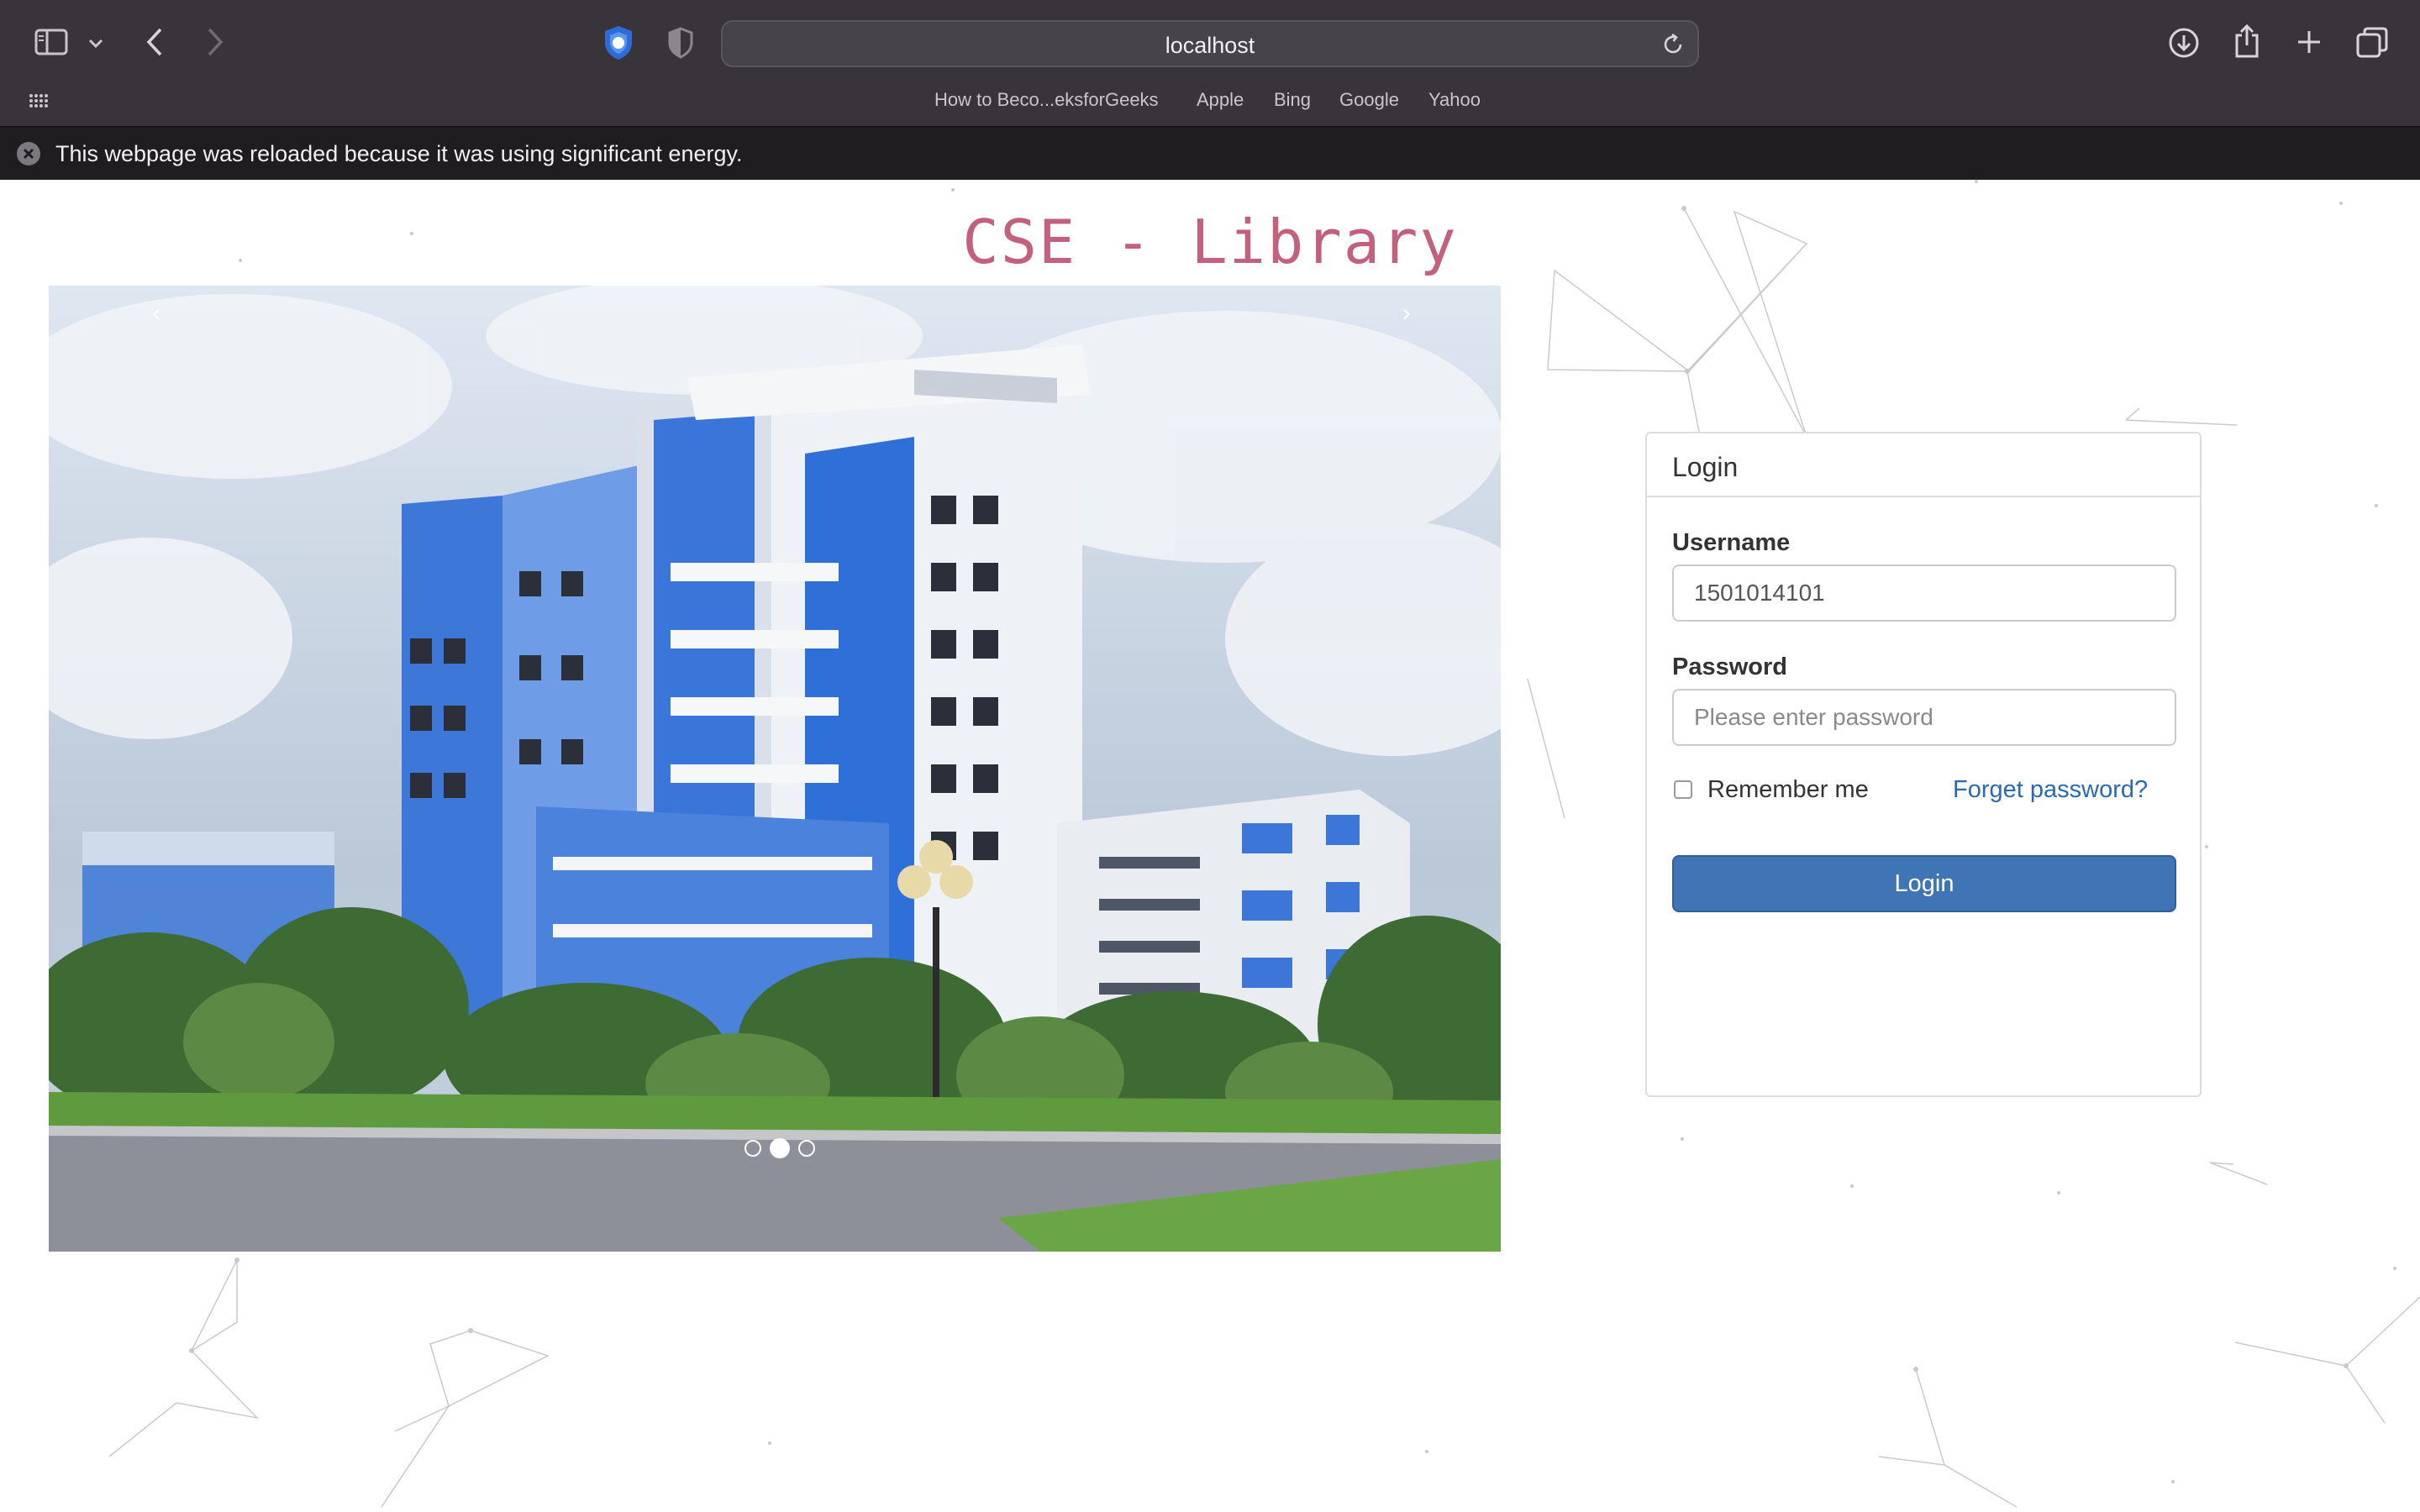 The height and width of the screenshot is (1512, 2420). What do you see at coordinates (38, 101) in the screenshot?
I see `grid-icon` at bounding box center [38, 101].